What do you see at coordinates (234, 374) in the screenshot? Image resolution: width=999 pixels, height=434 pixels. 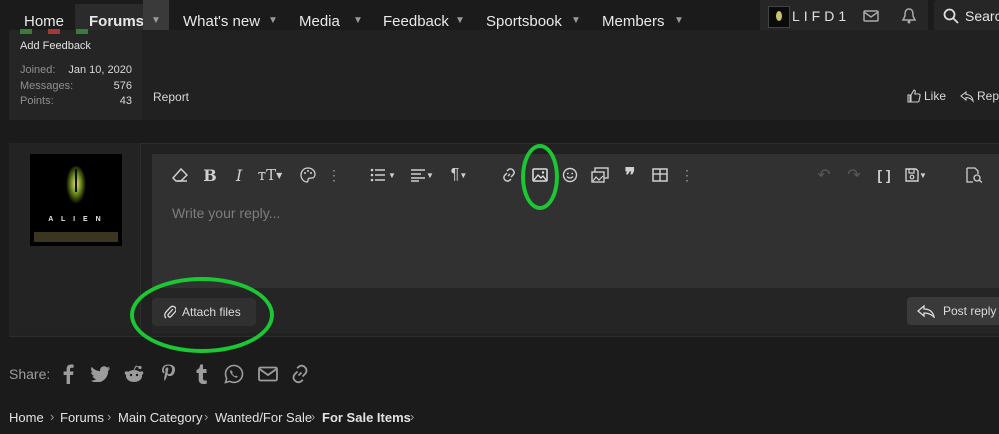 I see `whatsapp-icon` at bounding box center [234, 374].